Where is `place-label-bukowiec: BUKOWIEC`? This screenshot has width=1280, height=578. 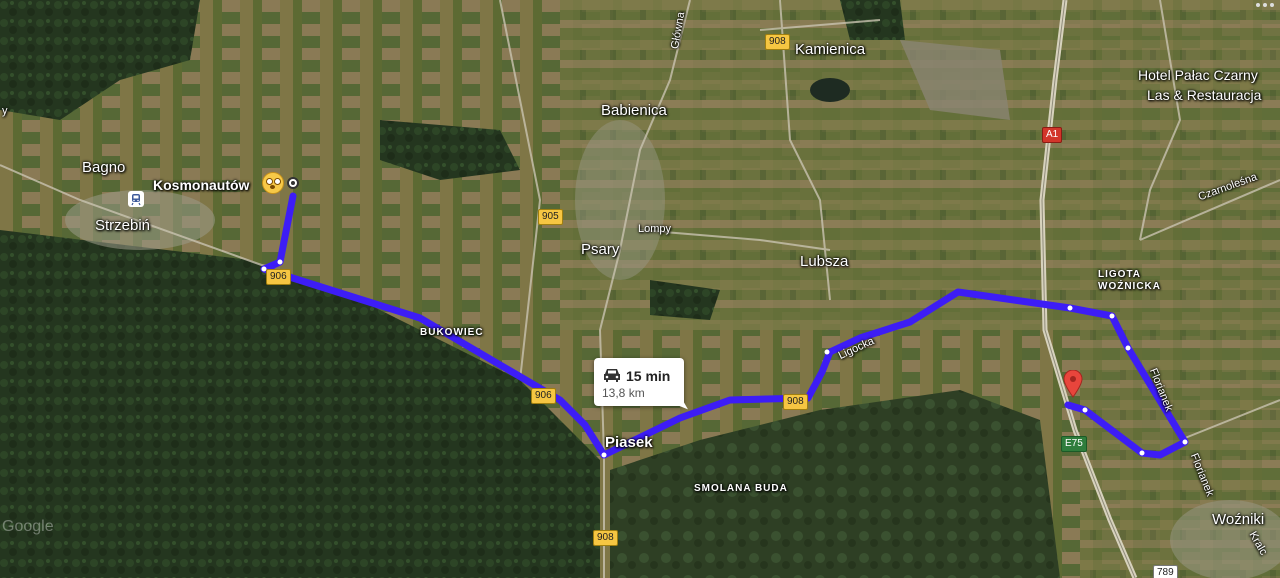
place-label-bukowiec: BUKOWIEC is located at coordinates (452, 332).